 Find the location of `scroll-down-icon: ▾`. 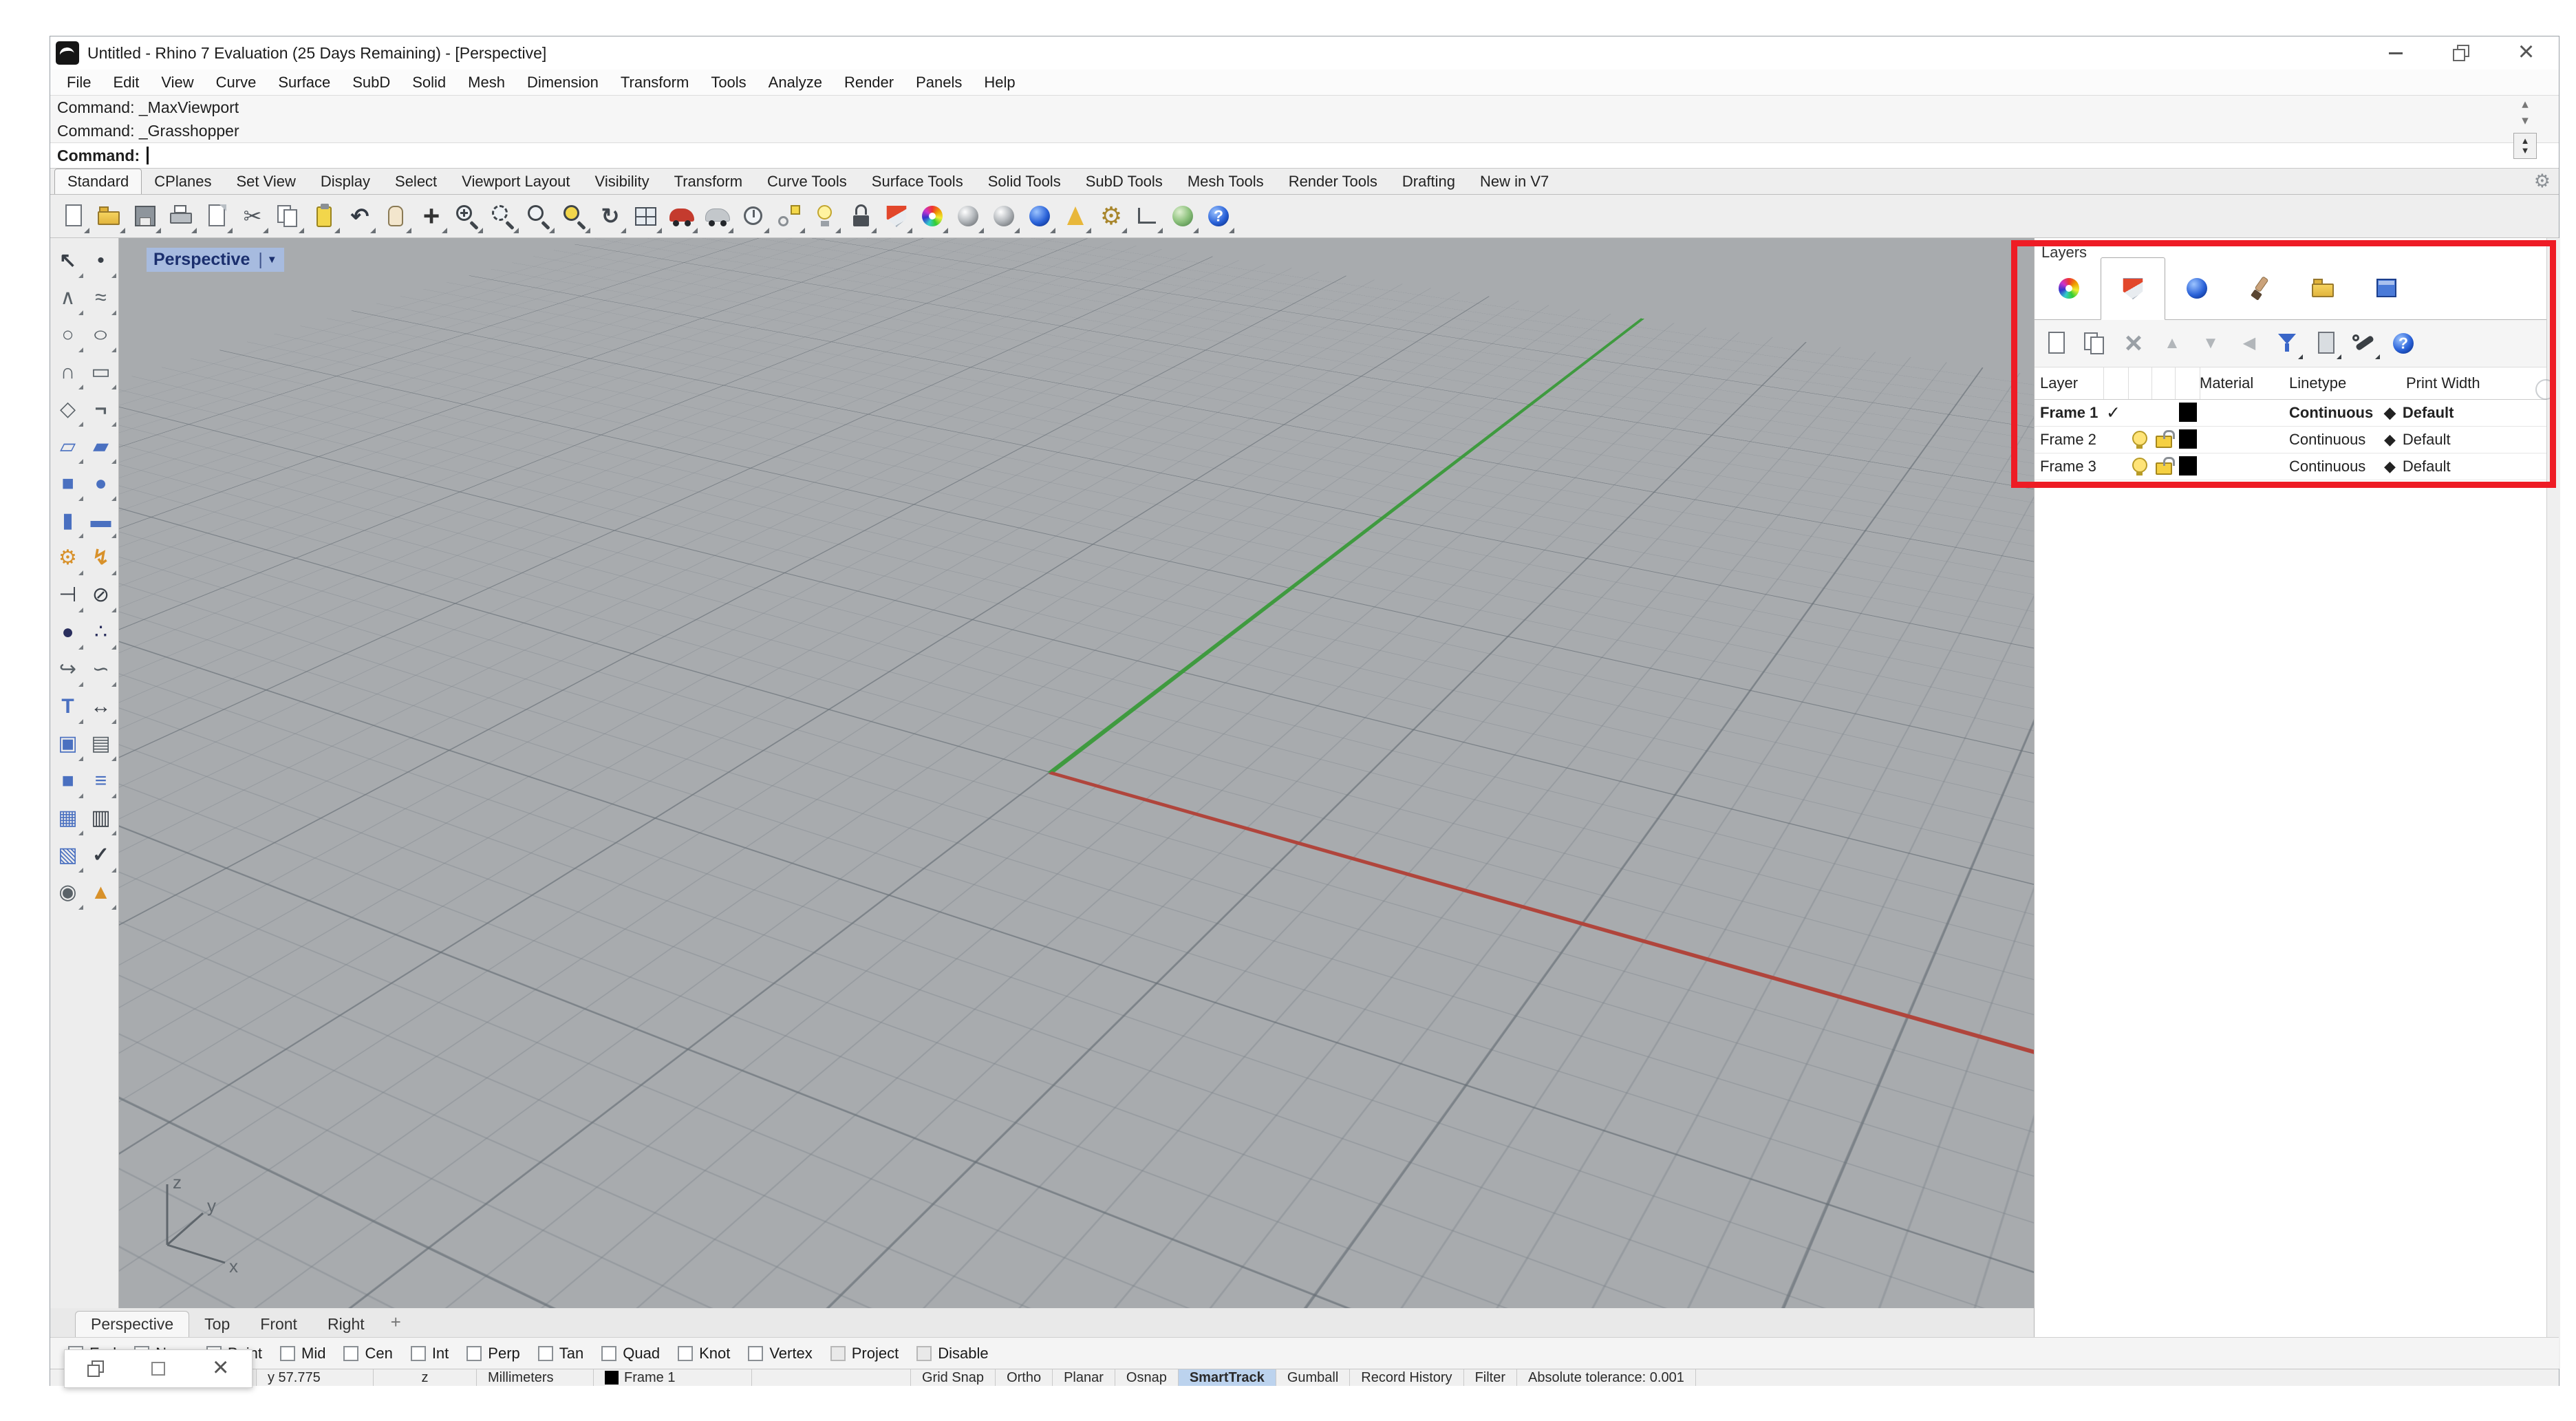

scroll-down-icon: ▾ is located at coordinates (2526, 121).